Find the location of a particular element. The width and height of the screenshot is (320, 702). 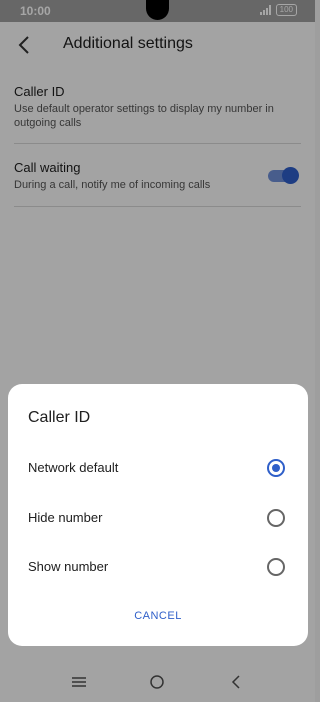

back-nav-icon is located at coordinates (236, 682).